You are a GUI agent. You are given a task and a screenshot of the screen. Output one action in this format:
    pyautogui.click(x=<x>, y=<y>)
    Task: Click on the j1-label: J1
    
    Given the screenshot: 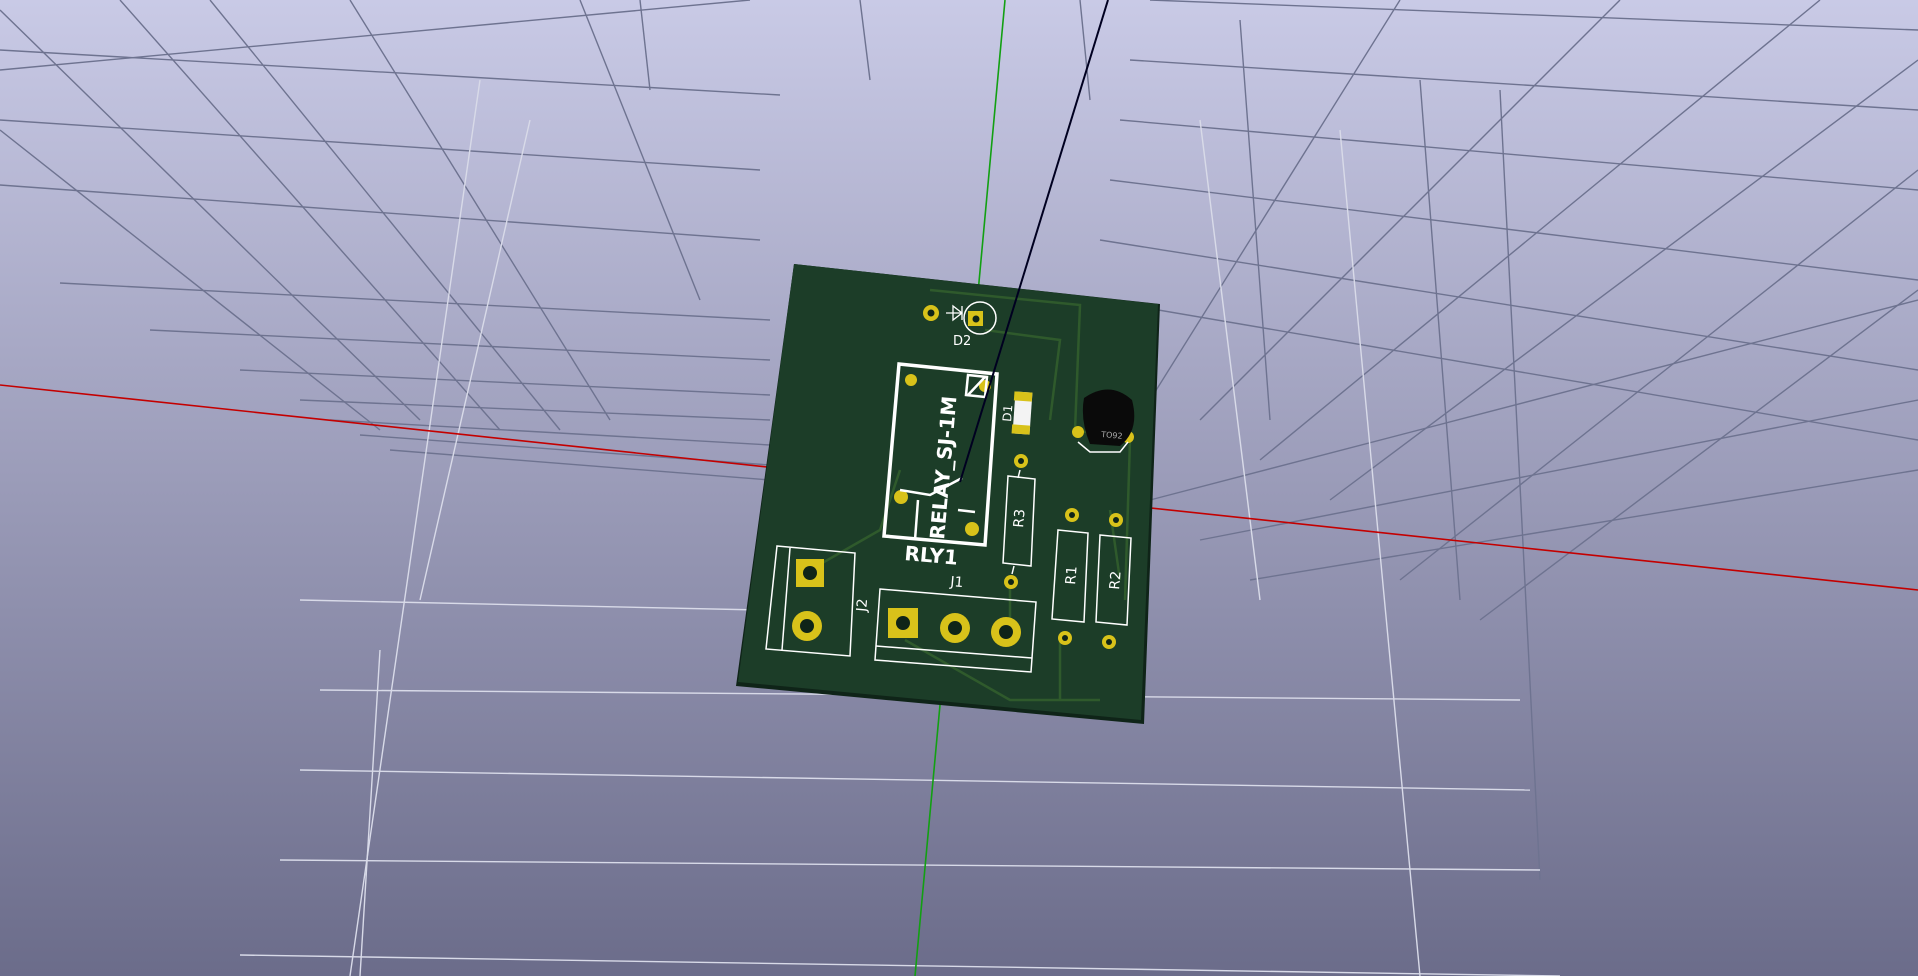 What is the action you would take?
    pyautogui.click(x=956, y=582)
    